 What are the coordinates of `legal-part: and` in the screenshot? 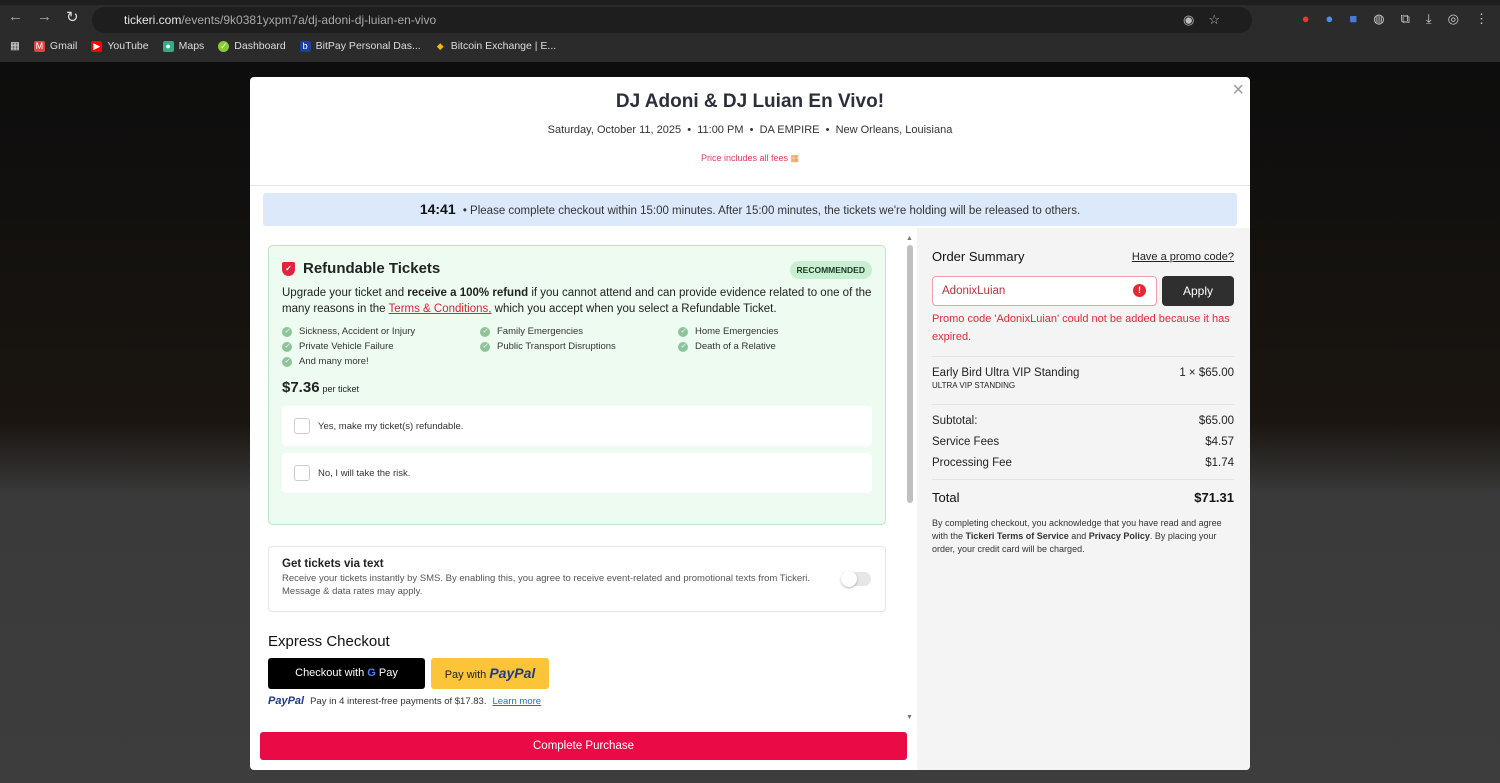 It's located at (1078, 536).